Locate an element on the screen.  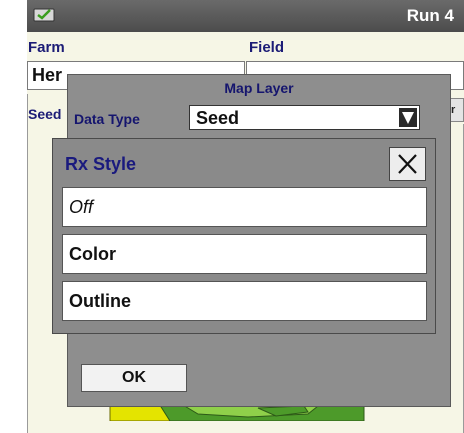
option-off: Off is located at coordinates (244, 207).